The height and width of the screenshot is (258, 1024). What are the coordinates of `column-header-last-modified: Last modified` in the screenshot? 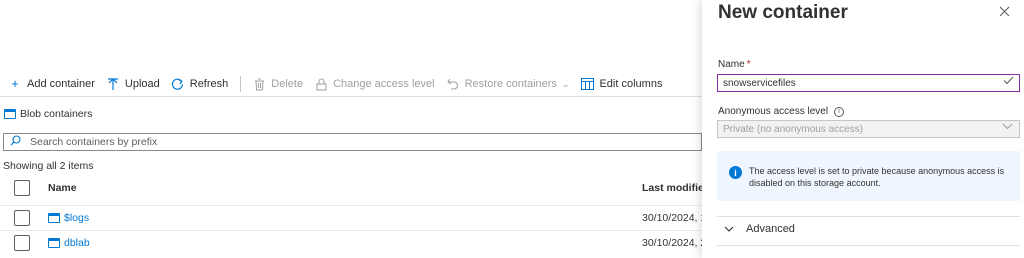 It's located at (676, 188).